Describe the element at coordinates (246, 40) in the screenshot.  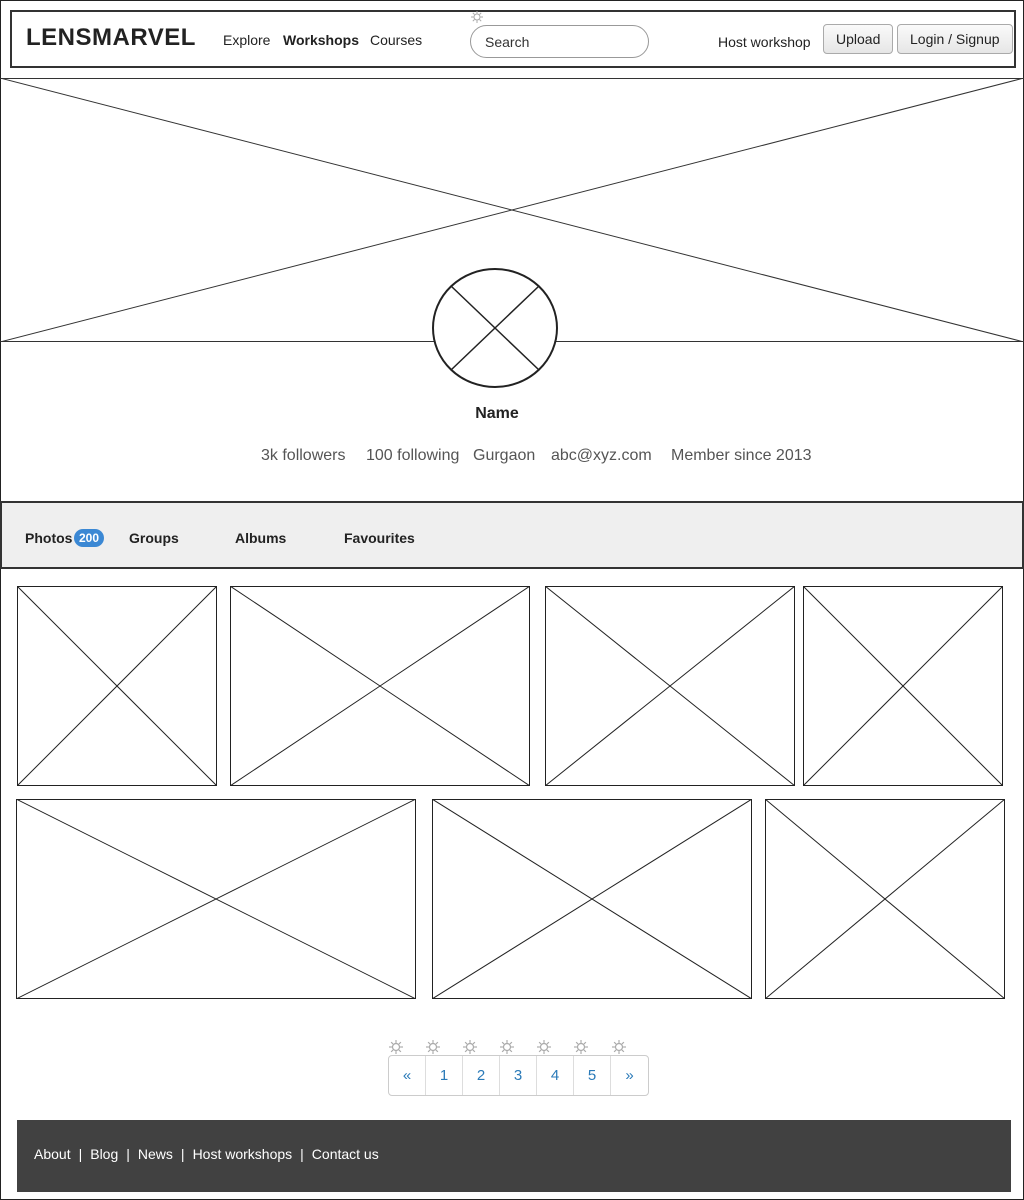
I see `nav-explore: Explore` at that location.